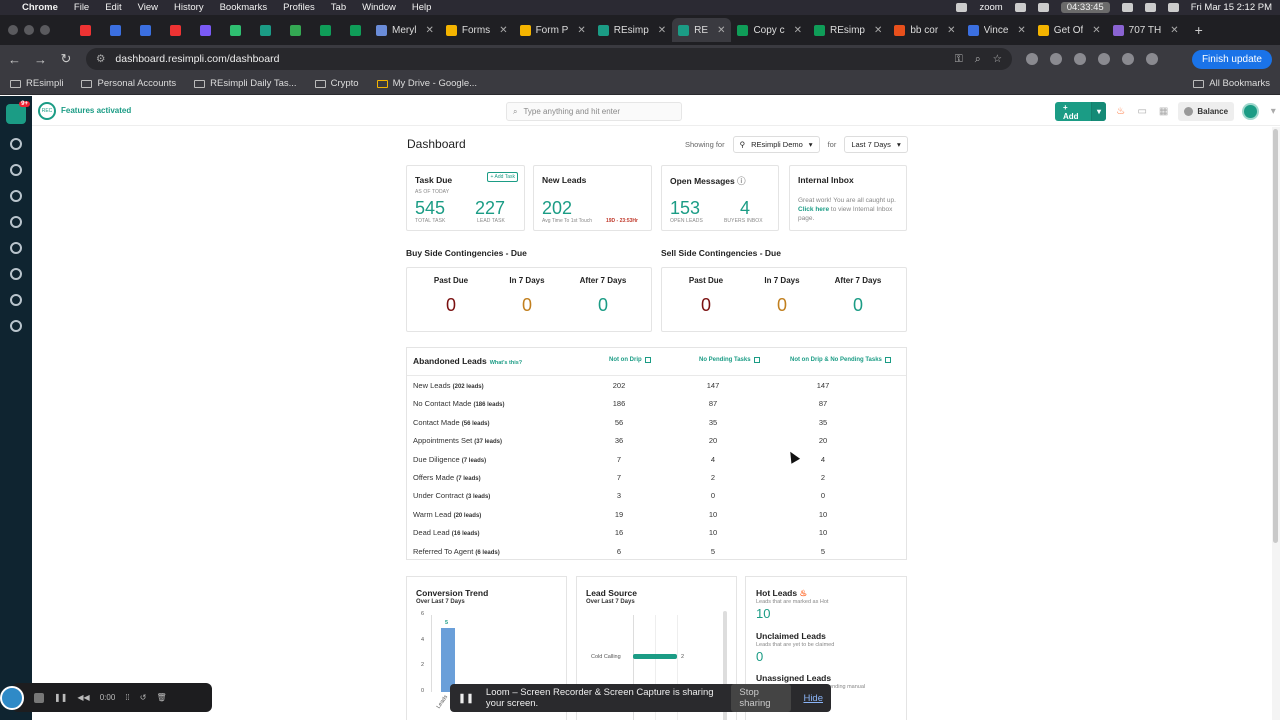 Image resolution: width=1280 pixels, height=720 pixels. Describe the element at coordinates (1250, 111) in the screenshot. I see `user-avatar` at that location.